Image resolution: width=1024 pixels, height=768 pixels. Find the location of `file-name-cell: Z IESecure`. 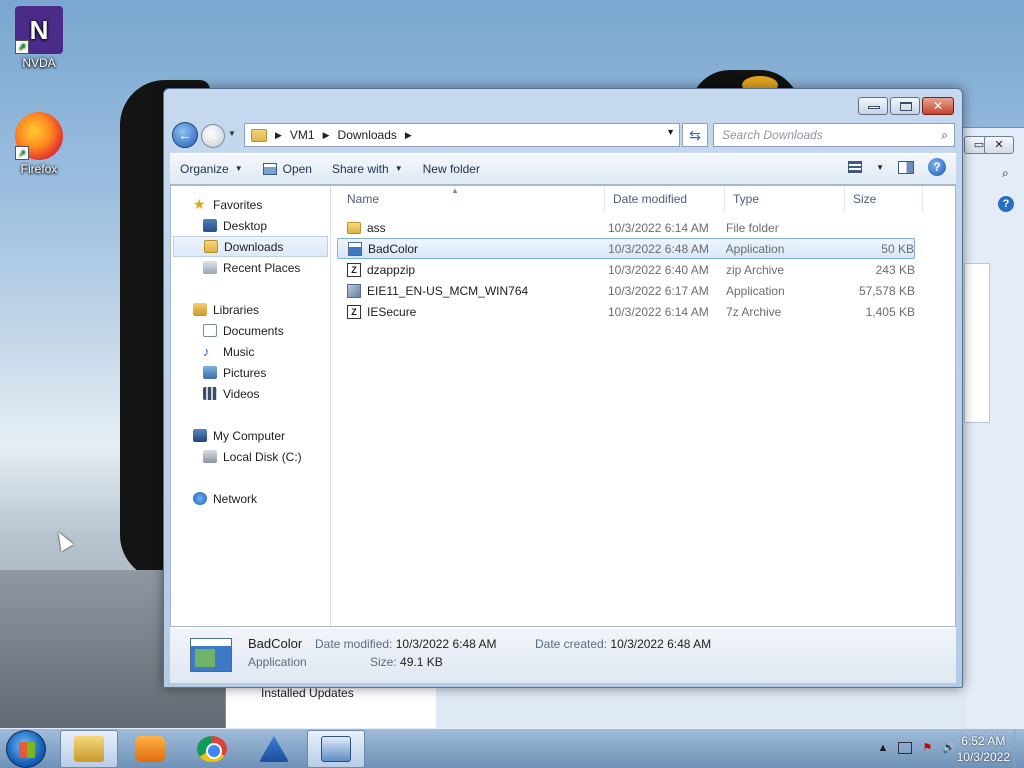

file-name-cell: Z IESecure is located at coordinates (470, 311).